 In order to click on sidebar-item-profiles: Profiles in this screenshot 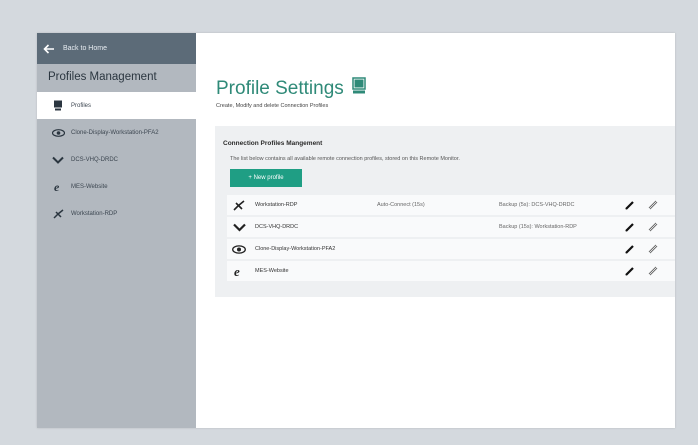, I will do `click(116, 105)`.